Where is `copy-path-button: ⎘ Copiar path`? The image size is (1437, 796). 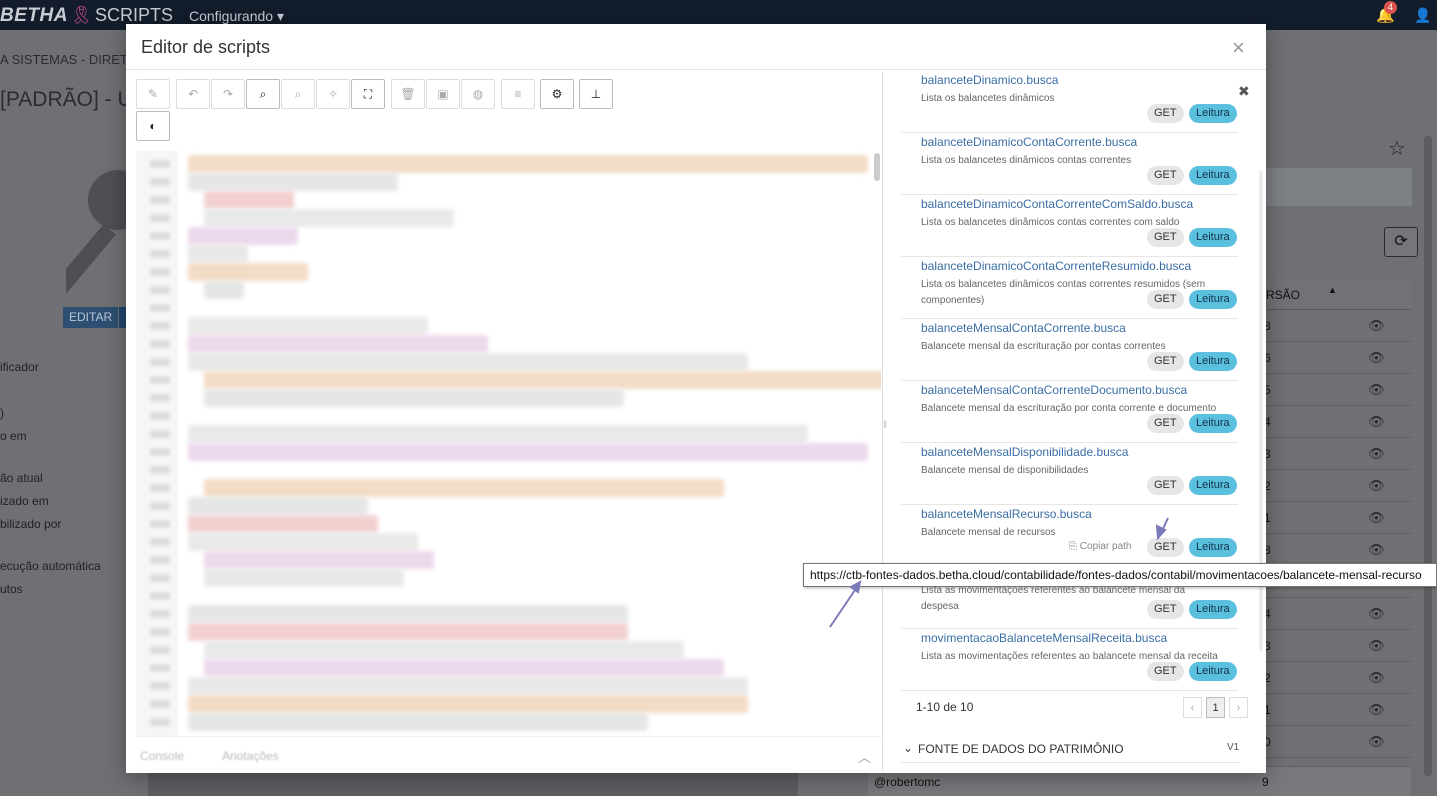
copy-path-button: ⎘ Copiar path is located at coordinates (1100, 546).